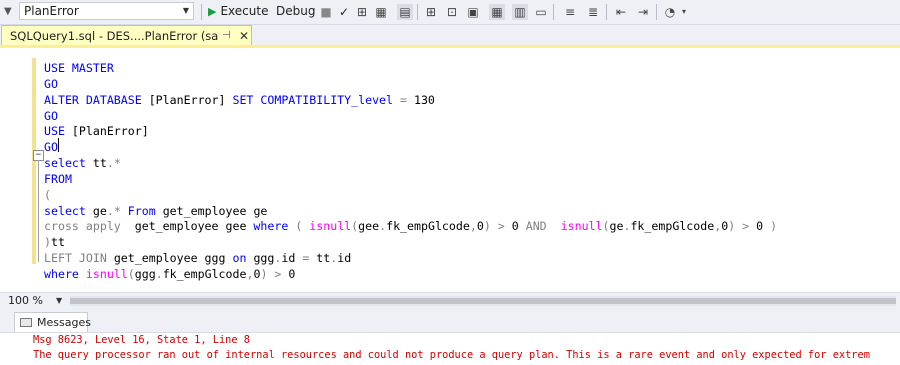 The height and width of the screenshot is (365, 900). I want to click on code-token: USE, so click(58, 131).